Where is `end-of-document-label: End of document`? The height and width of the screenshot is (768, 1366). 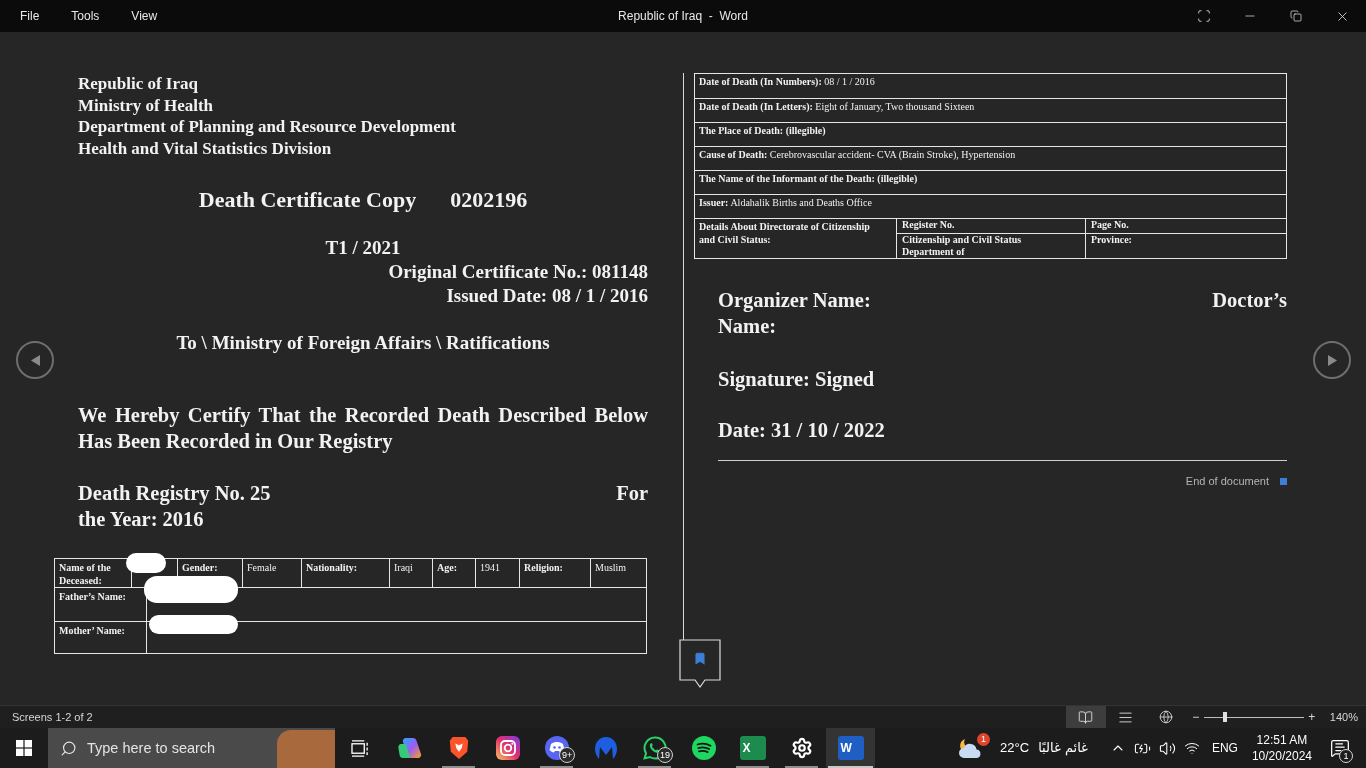 end-of-document-label: End of document is located at coordinates (1227, 481).